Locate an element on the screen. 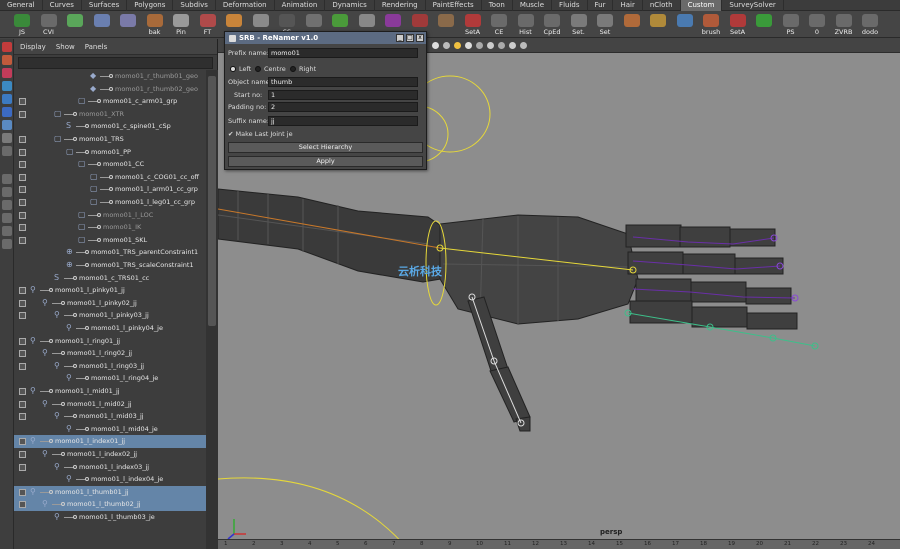 This screenshot has height=549, width=900. shelf-tab-dynamics: Dynamics is located at coordinates (350, 5).